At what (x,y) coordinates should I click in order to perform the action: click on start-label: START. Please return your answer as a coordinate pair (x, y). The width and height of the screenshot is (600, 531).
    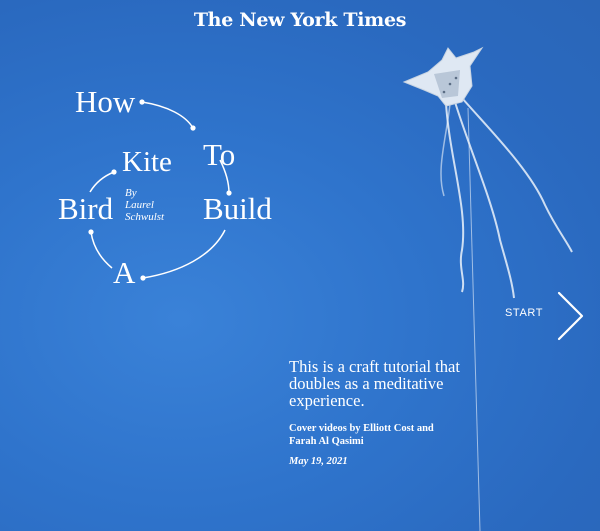
    Looking at the image, I should click on (524, 313).